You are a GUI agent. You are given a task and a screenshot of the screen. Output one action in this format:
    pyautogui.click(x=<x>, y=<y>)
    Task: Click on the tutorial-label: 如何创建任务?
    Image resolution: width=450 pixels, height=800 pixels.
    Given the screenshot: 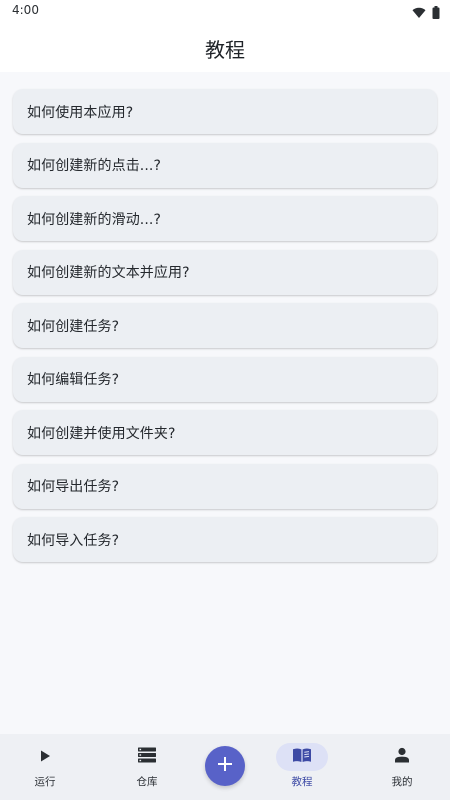 What is the action you would take?
    pyautogui.click(x=73, y=326)
    